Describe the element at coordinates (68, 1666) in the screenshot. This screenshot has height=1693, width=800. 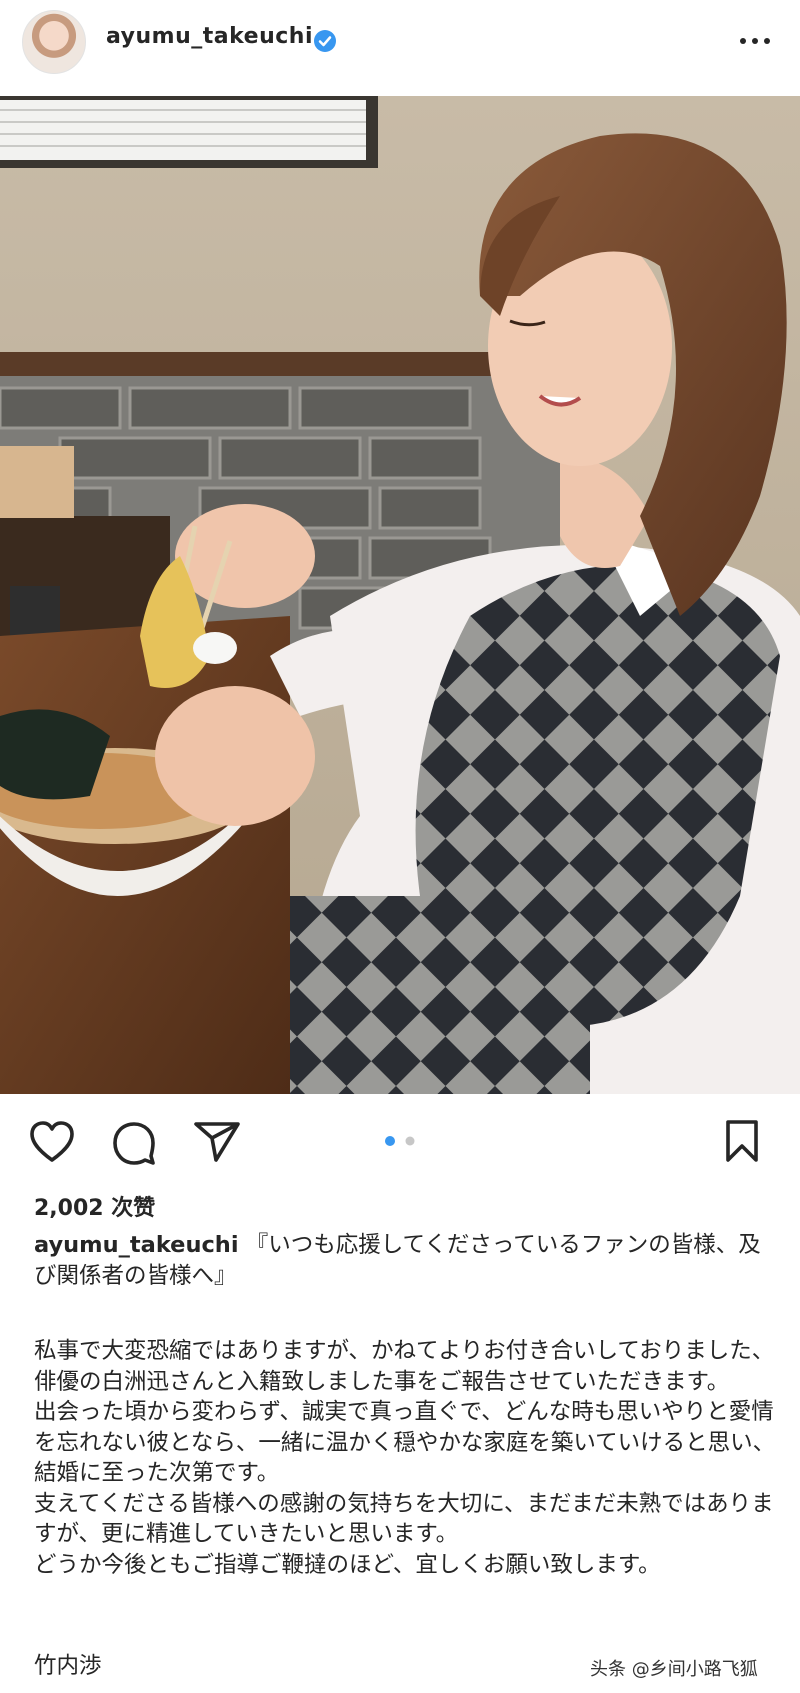
I see `signature: 竹内渉` at that location.